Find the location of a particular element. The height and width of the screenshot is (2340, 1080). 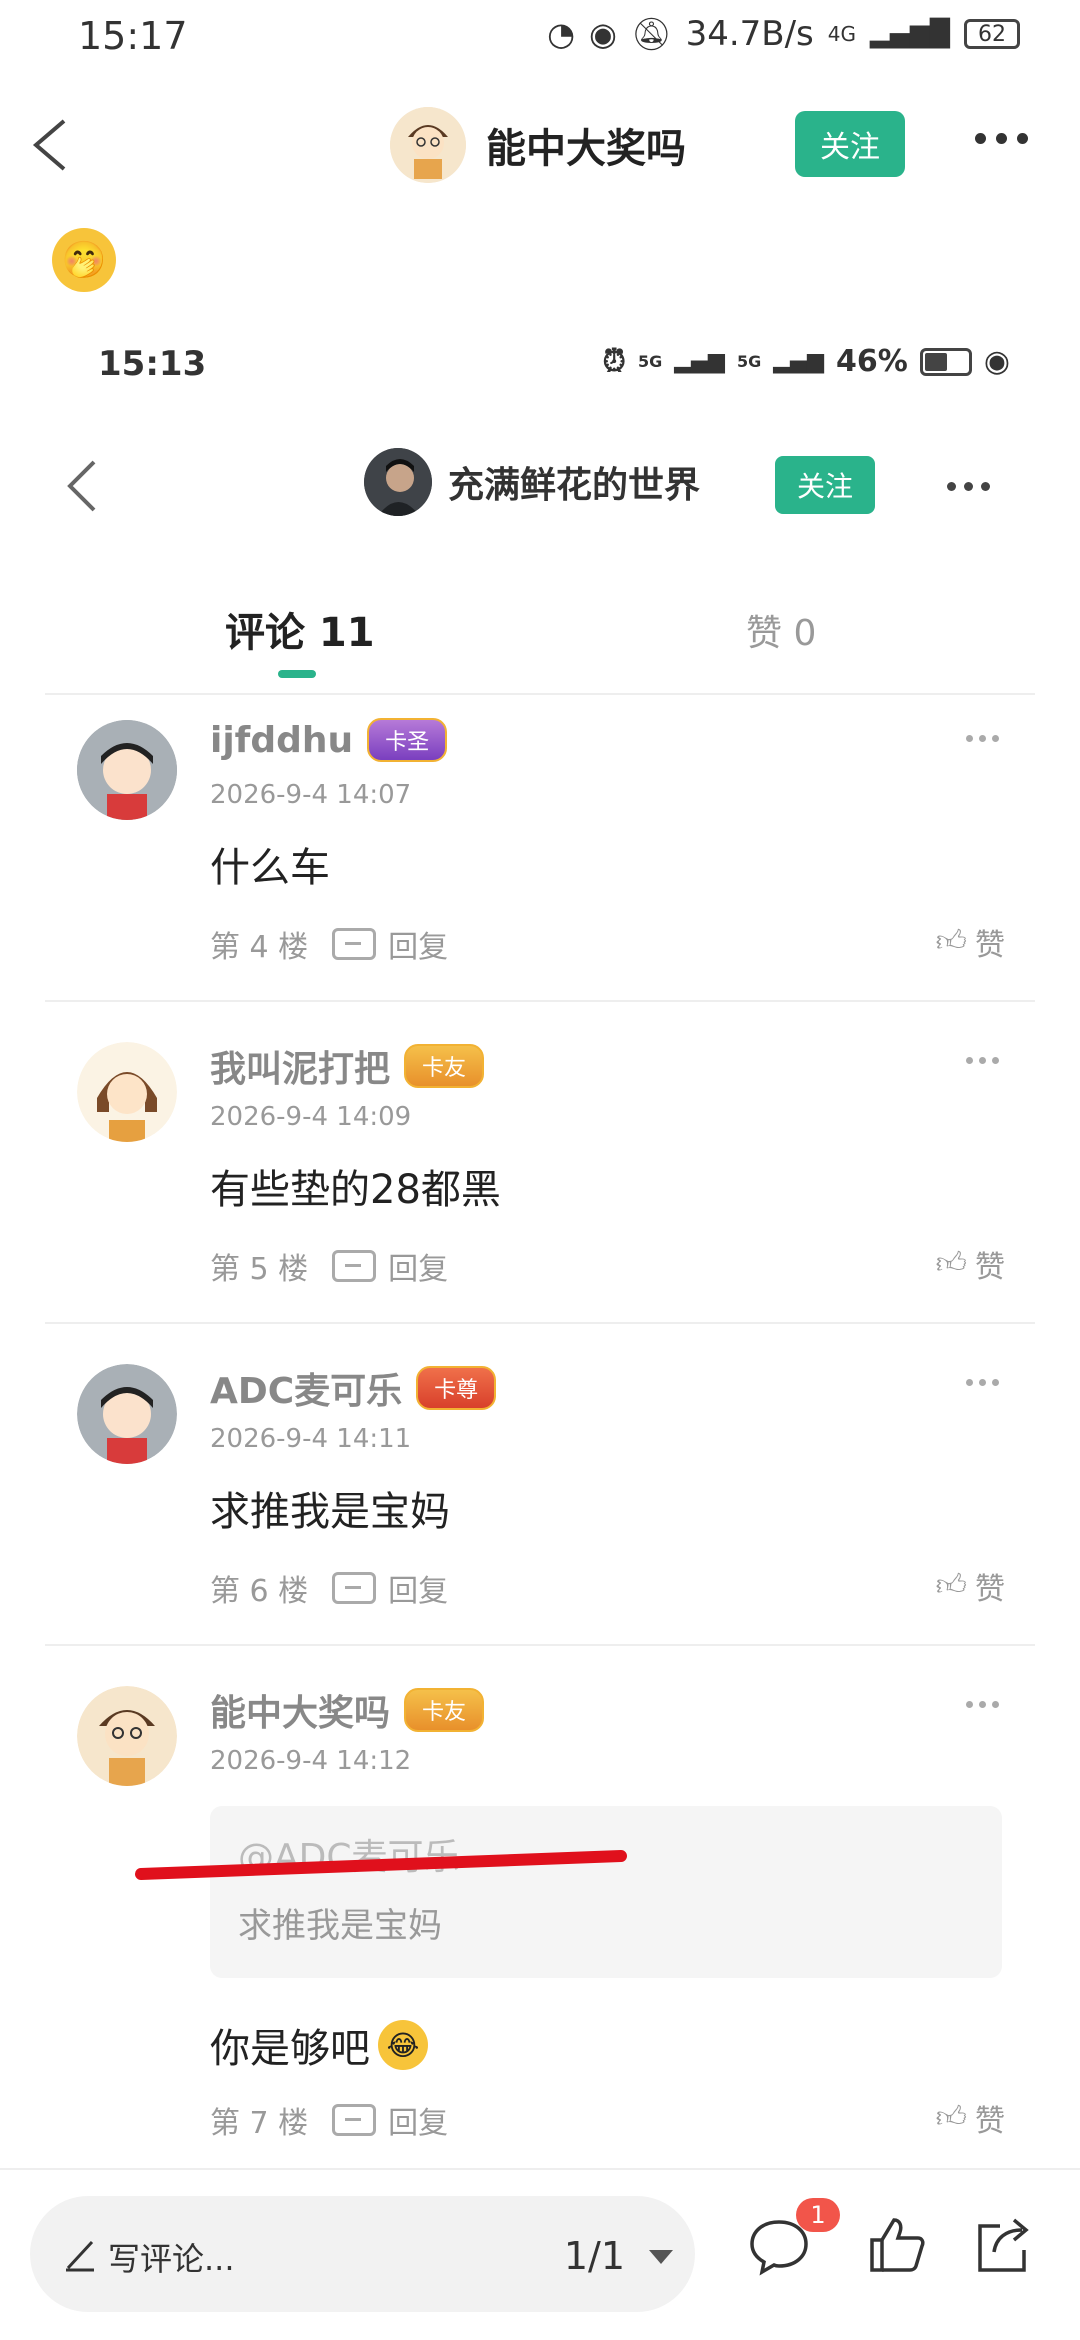

embedded-status-time: 15:13 is located at coordinates (152, 364).